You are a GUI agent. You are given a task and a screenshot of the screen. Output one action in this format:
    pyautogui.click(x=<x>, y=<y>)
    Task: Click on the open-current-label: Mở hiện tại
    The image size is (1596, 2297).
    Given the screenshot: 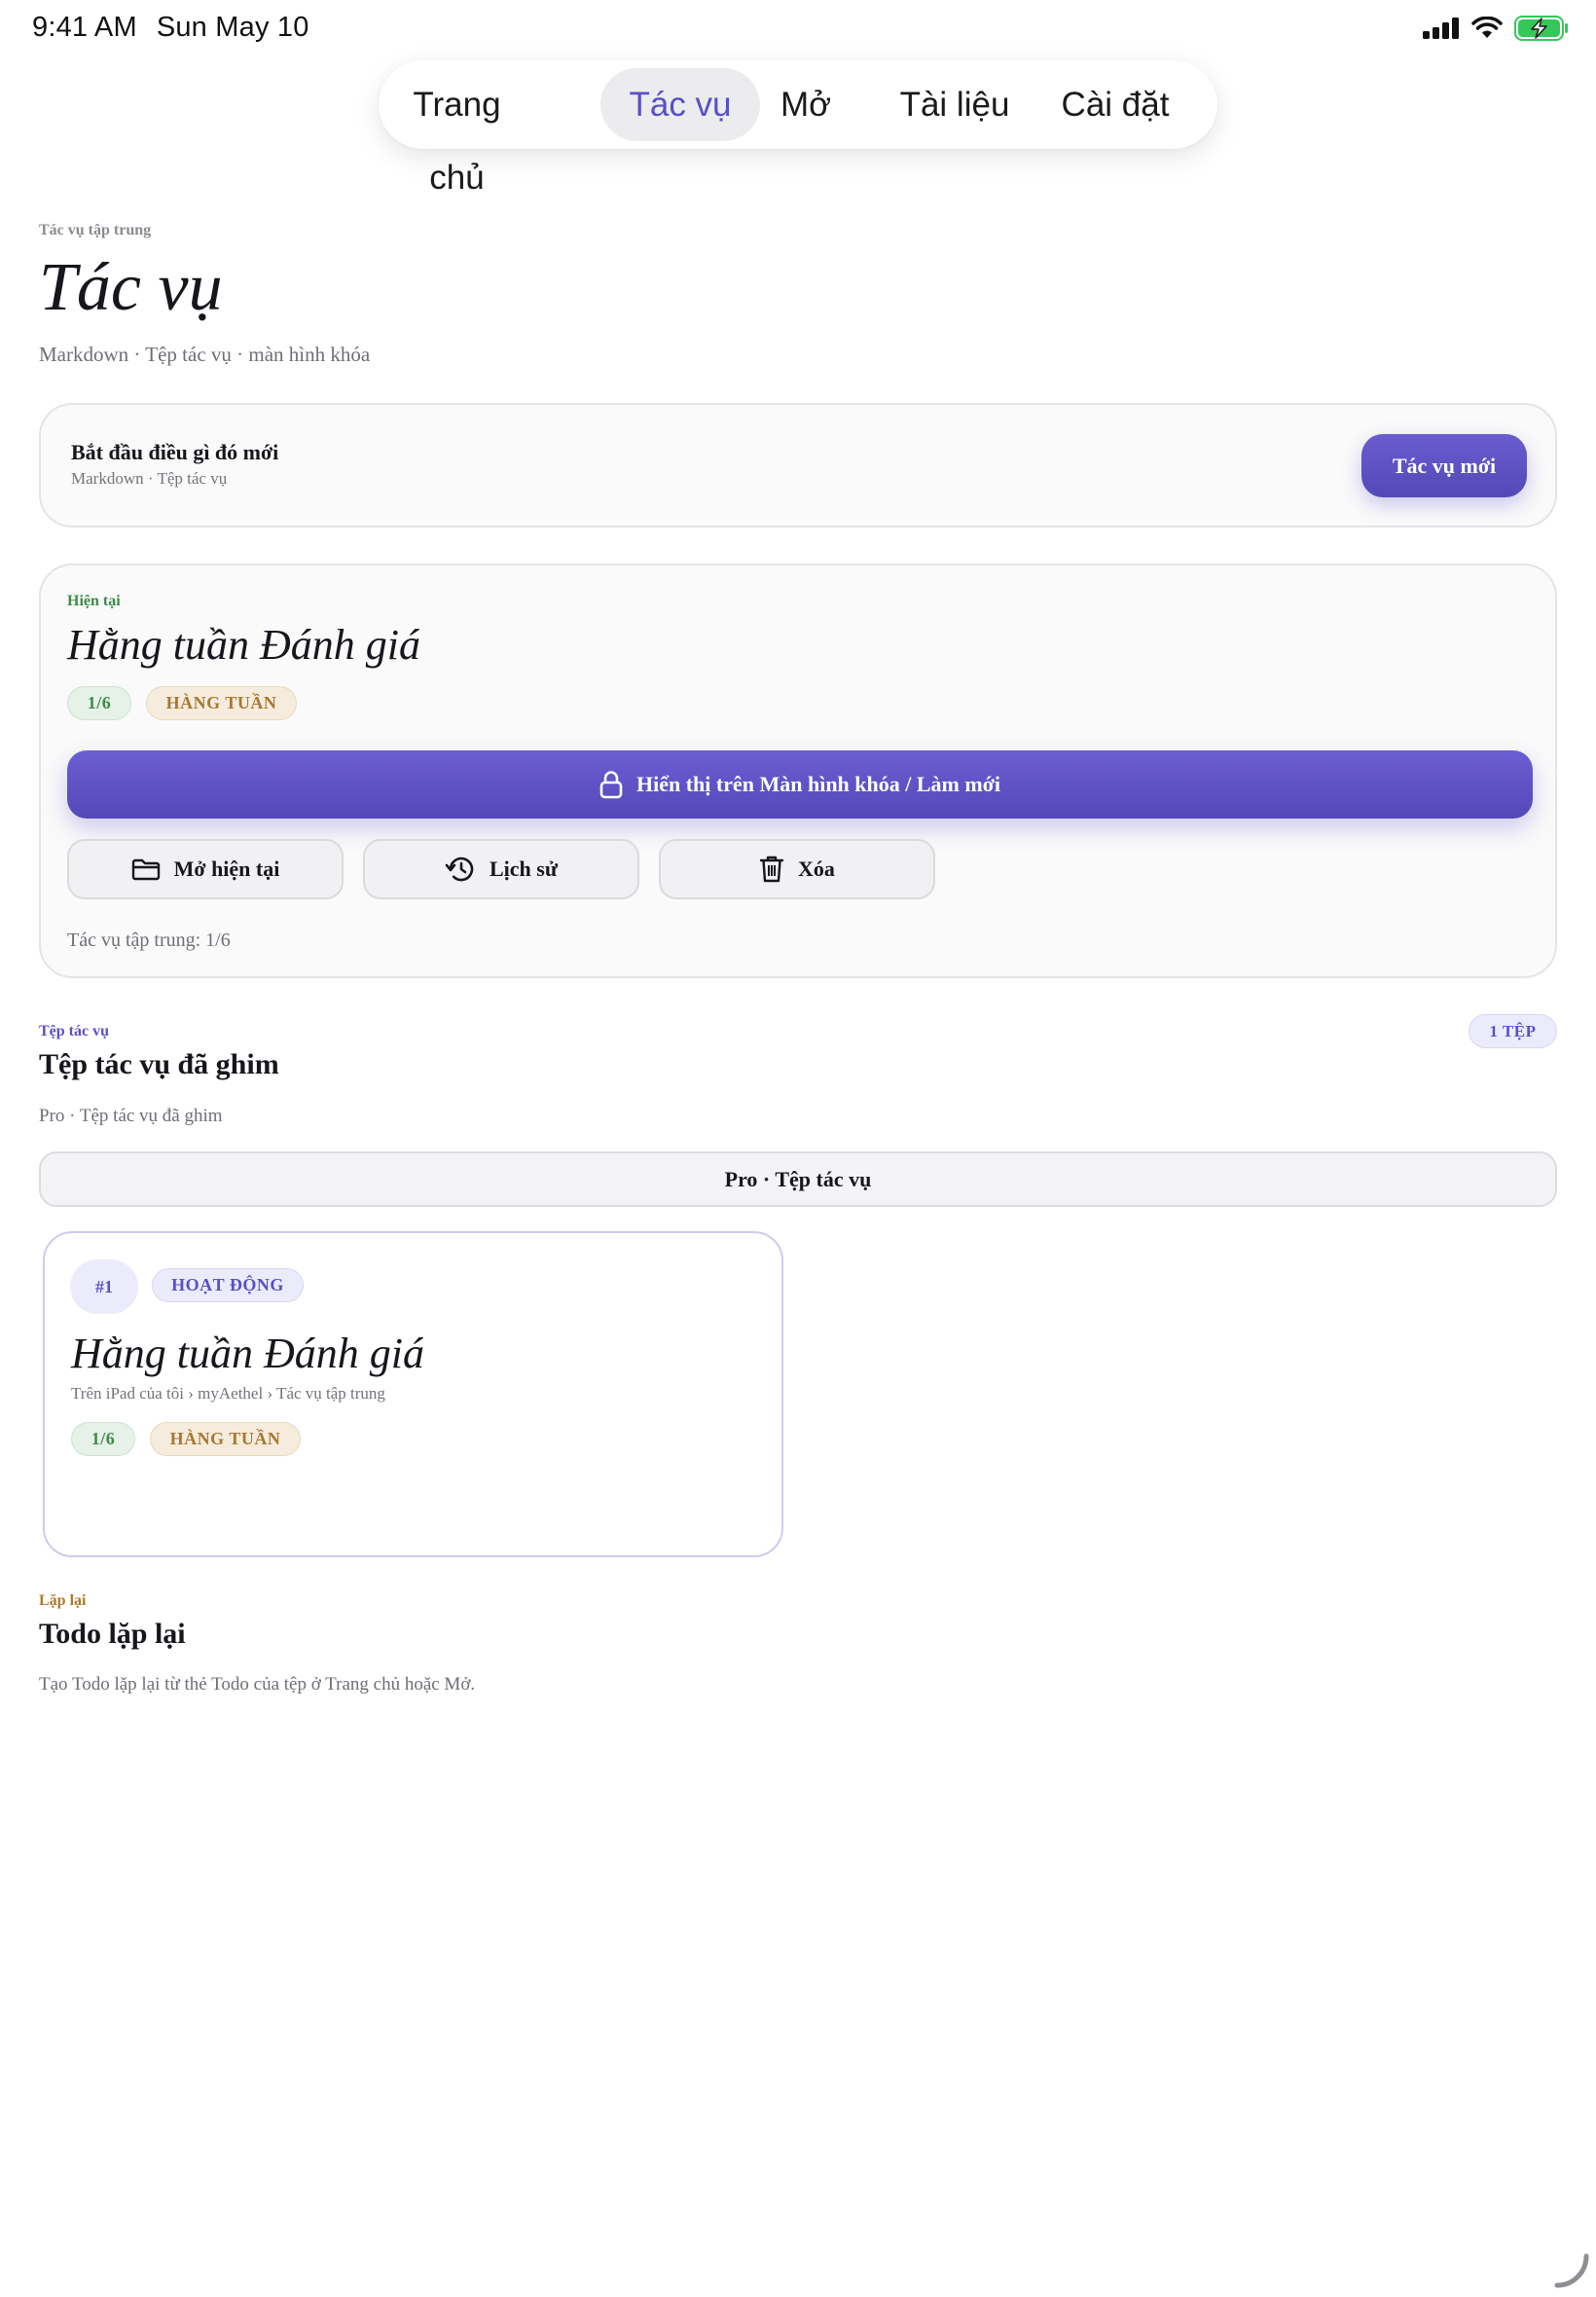 What is the action you would take?
    pyautogui.click(x=227, y=869)
    